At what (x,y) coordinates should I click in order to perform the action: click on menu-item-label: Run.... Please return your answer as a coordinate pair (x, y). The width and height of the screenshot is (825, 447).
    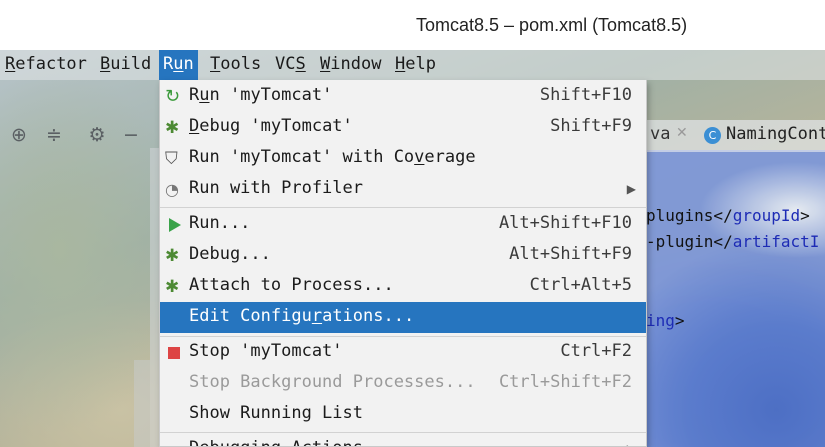
    Looking at the image, I should click on (220, 223).